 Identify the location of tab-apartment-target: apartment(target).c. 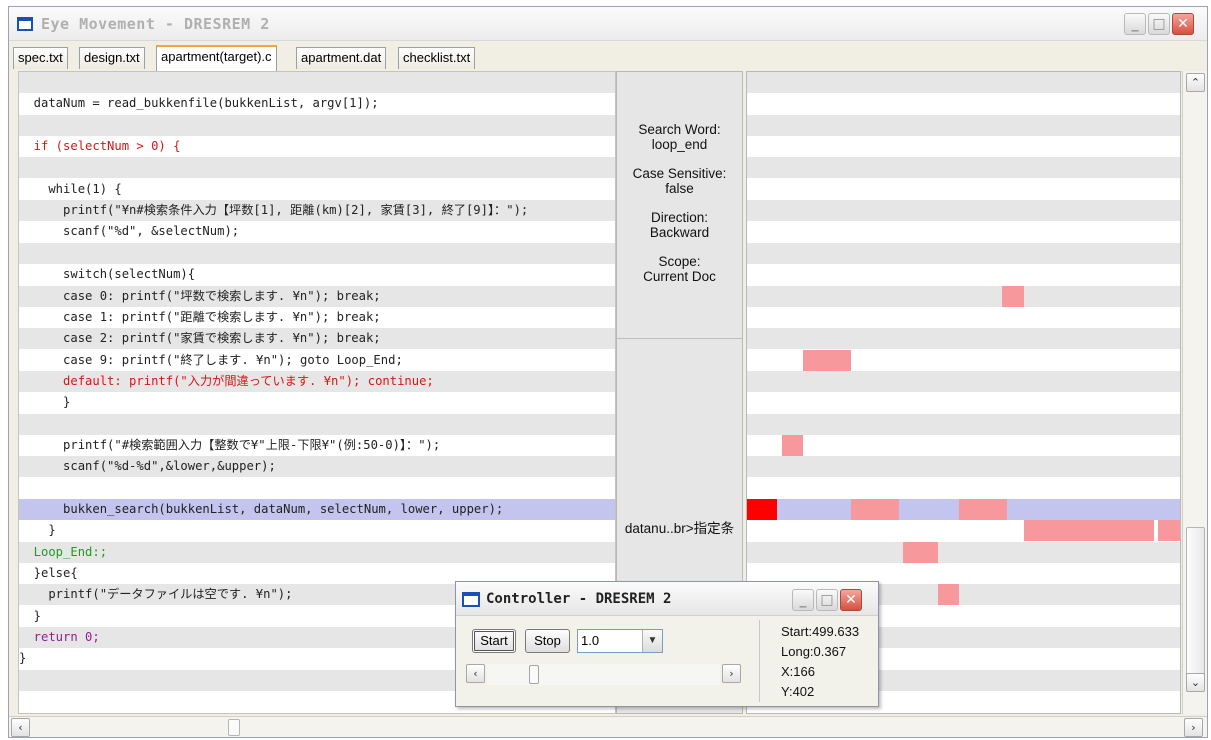
(216, 58).